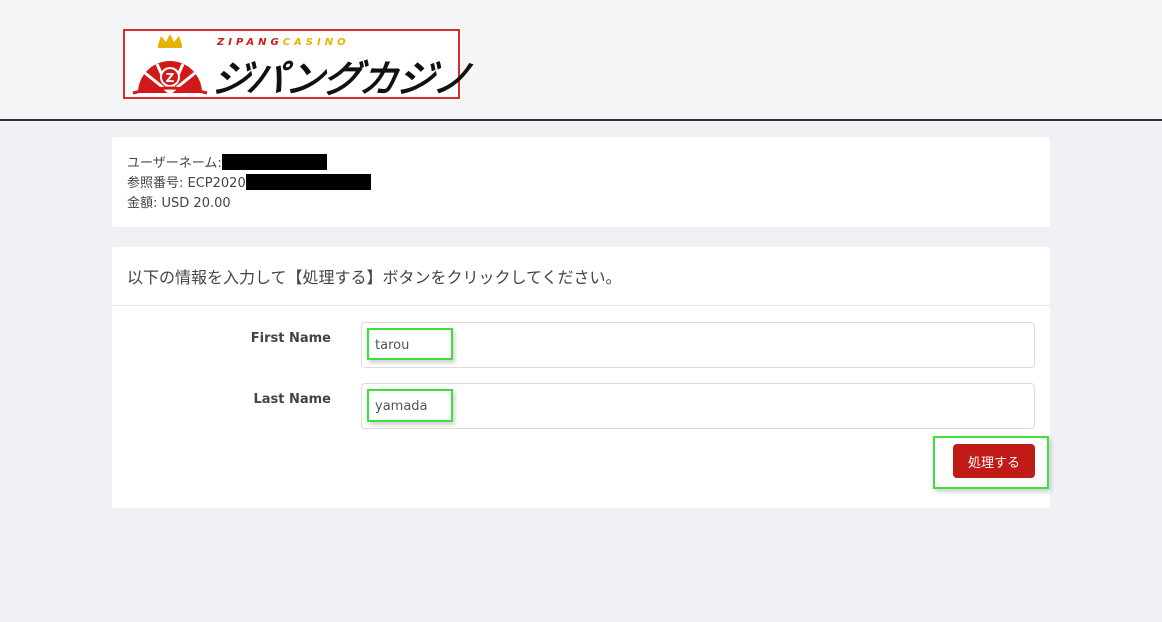  I want to click on last-name-input, so click(698, 406).